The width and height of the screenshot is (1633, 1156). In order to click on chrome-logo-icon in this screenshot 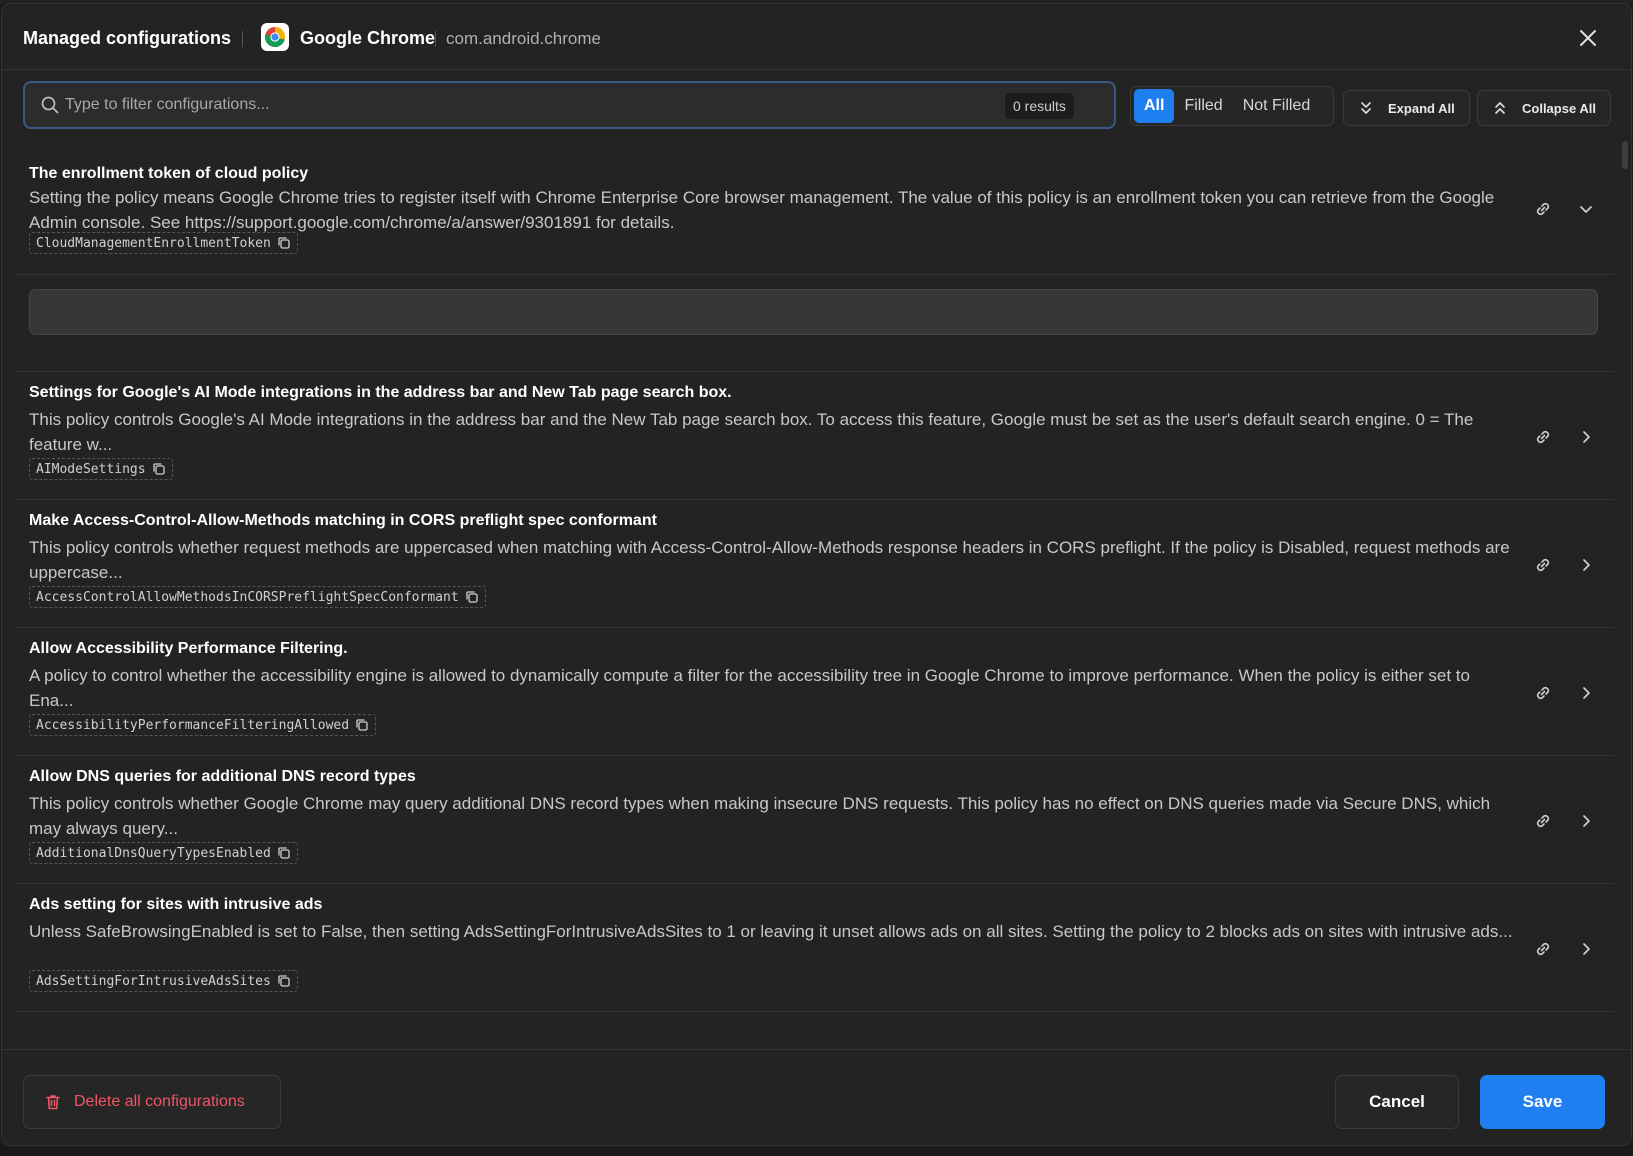, I will do `click(275, 37)`.